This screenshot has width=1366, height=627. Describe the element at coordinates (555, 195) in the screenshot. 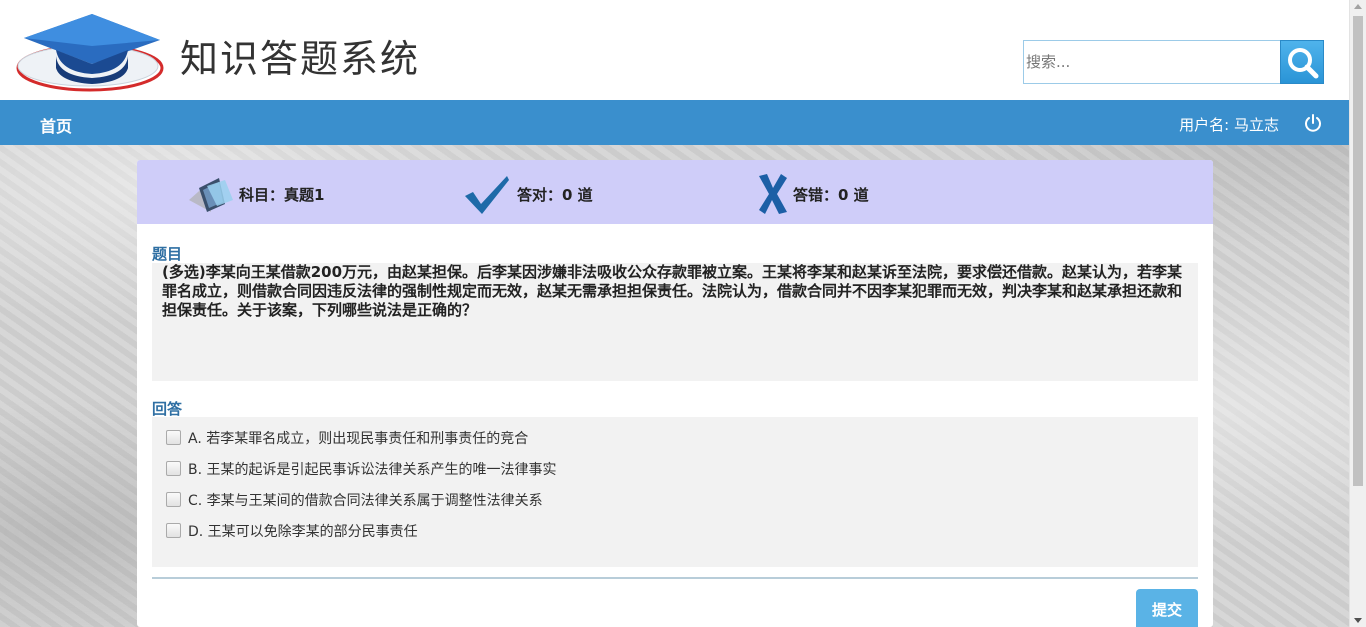

I see `correct-count-label: 答对：0 道` at that location.